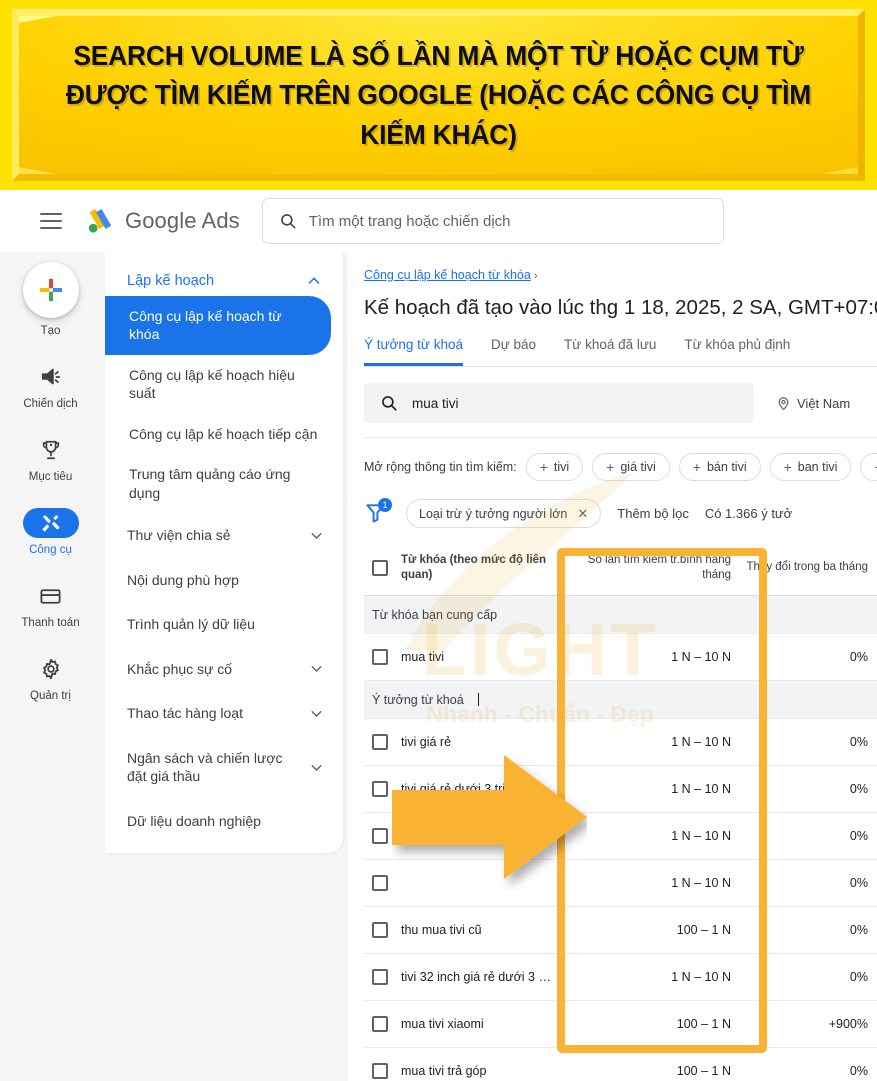 This screenshot has width=877, height=1081. What do you see at coordinates (224, 624) in the screenshot?
I see `menu-item-data-manager: Trình quản lý dữ liệu` at bounding box center [224, 624].